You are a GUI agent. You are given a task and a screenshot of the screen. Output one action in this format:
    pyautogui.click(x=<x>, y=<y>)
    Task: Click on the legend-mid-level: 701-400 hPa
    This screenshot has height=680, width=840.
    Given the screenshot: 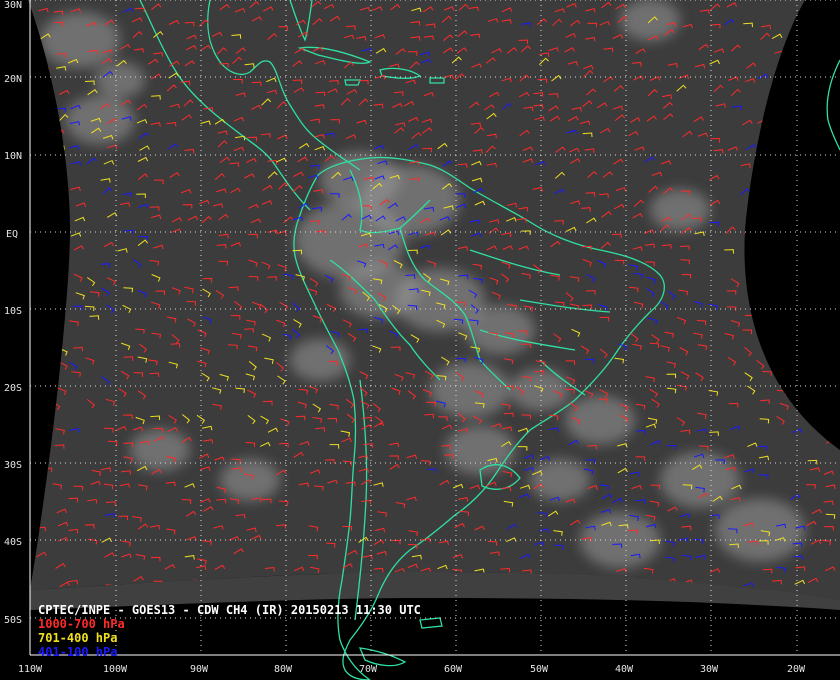 What is the action you would take?
    pyautogui.click(x=78, y=638)
    